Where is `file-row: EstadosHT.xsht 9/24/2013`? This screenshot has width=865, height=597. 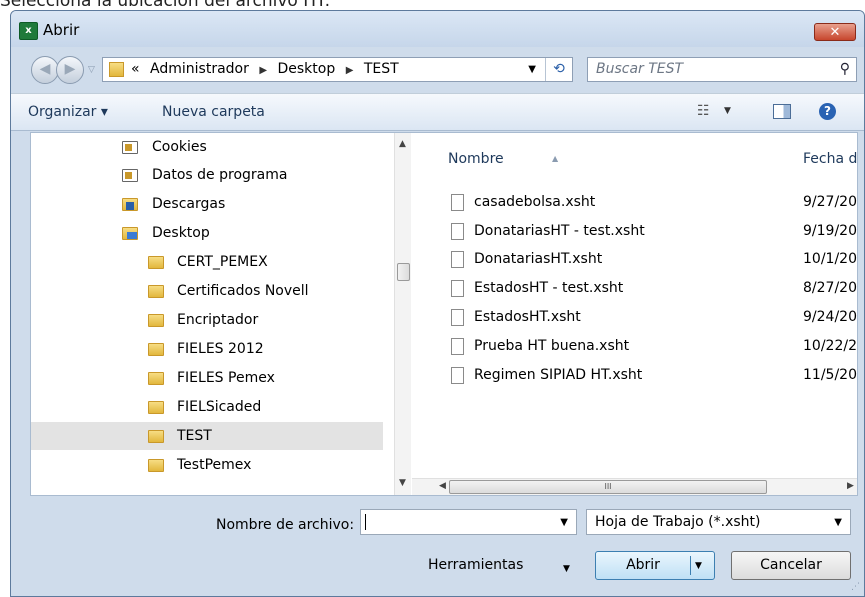
file-row: EstadosHT.xsht 9/24/2013 is located at coordinates (634, 317).